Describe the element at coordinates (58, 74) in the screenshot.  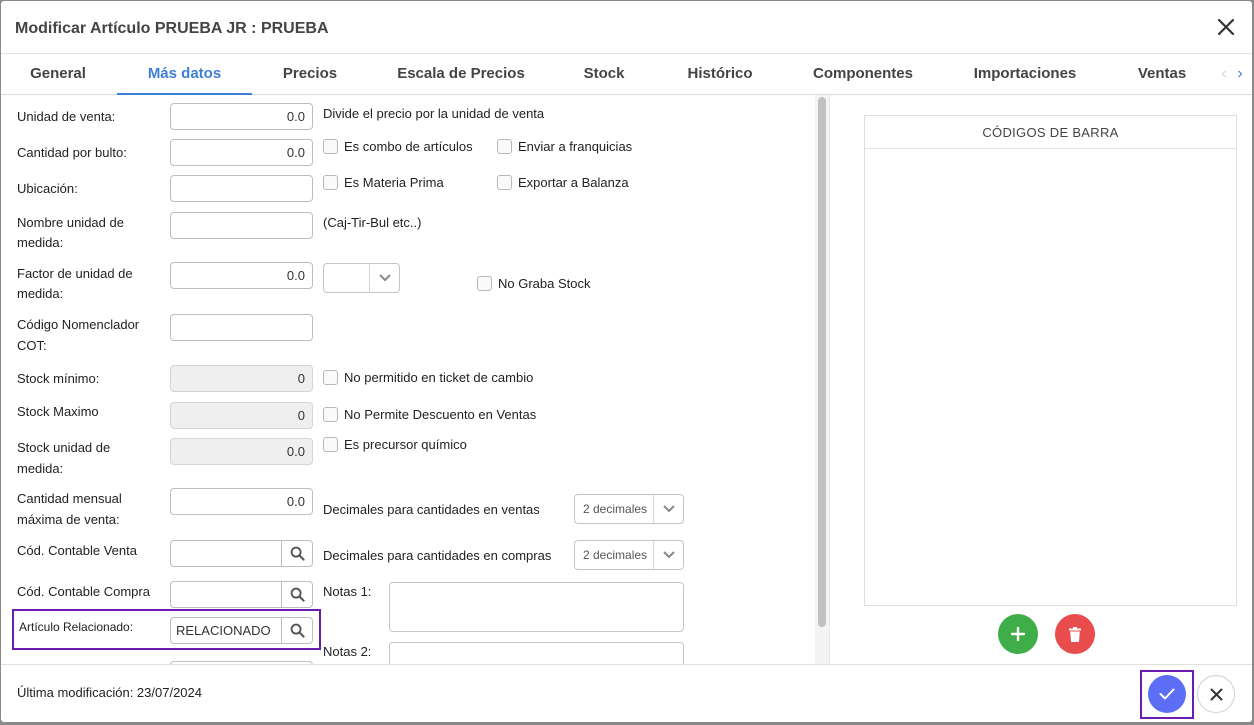
I see `tab-general: General` at that location.